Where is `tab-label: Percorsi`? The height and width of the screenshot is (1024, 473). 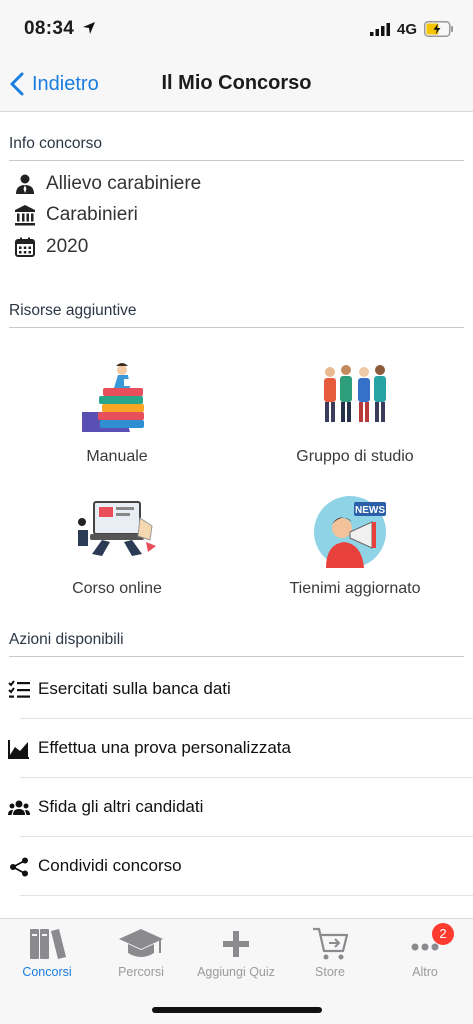
tab-label: Percorsi is located at coordinates (141, 972).